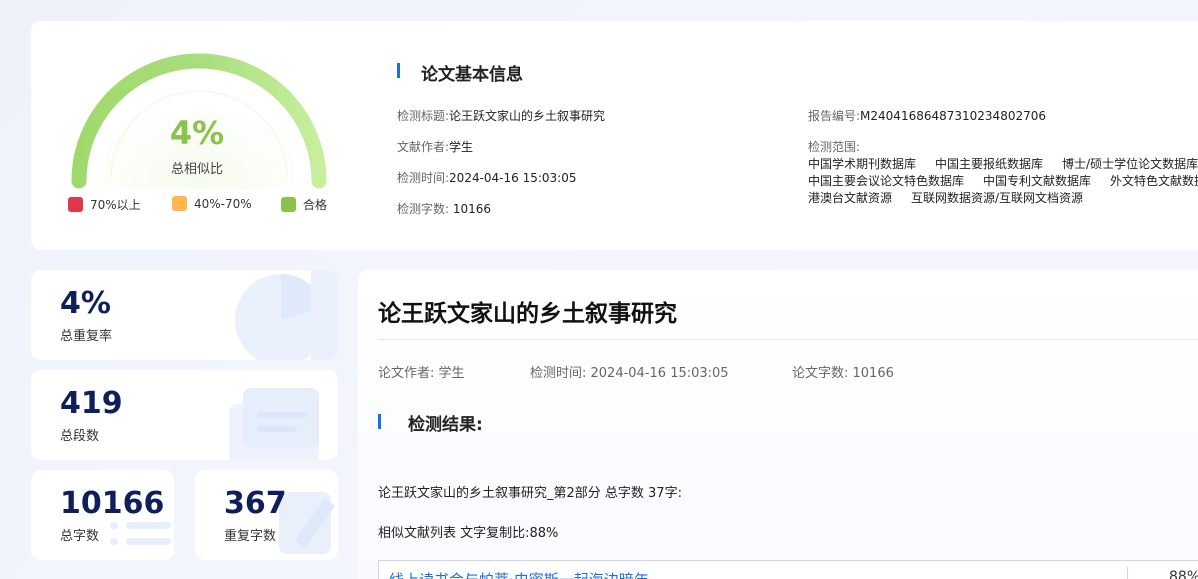 The height and width of the screenshot is (579, 1198). What do you see at coordinates (86, 336) in the screenshot?
I see `repeat-rate-label: 总重复率` at bounding box center [86, 336].